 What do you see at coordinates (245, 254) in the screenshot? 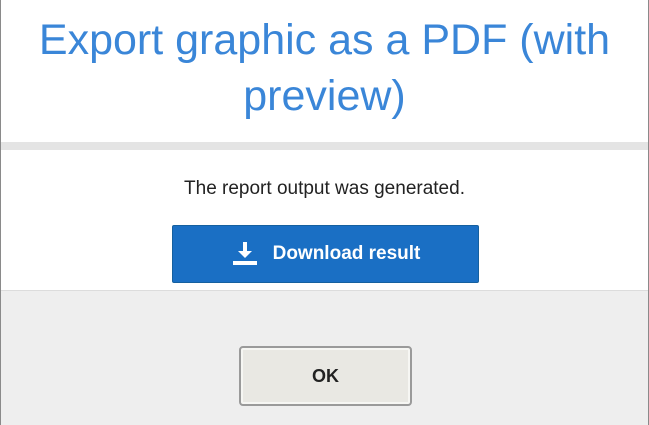
I see `download-icon` at bounding box center [245, 254].